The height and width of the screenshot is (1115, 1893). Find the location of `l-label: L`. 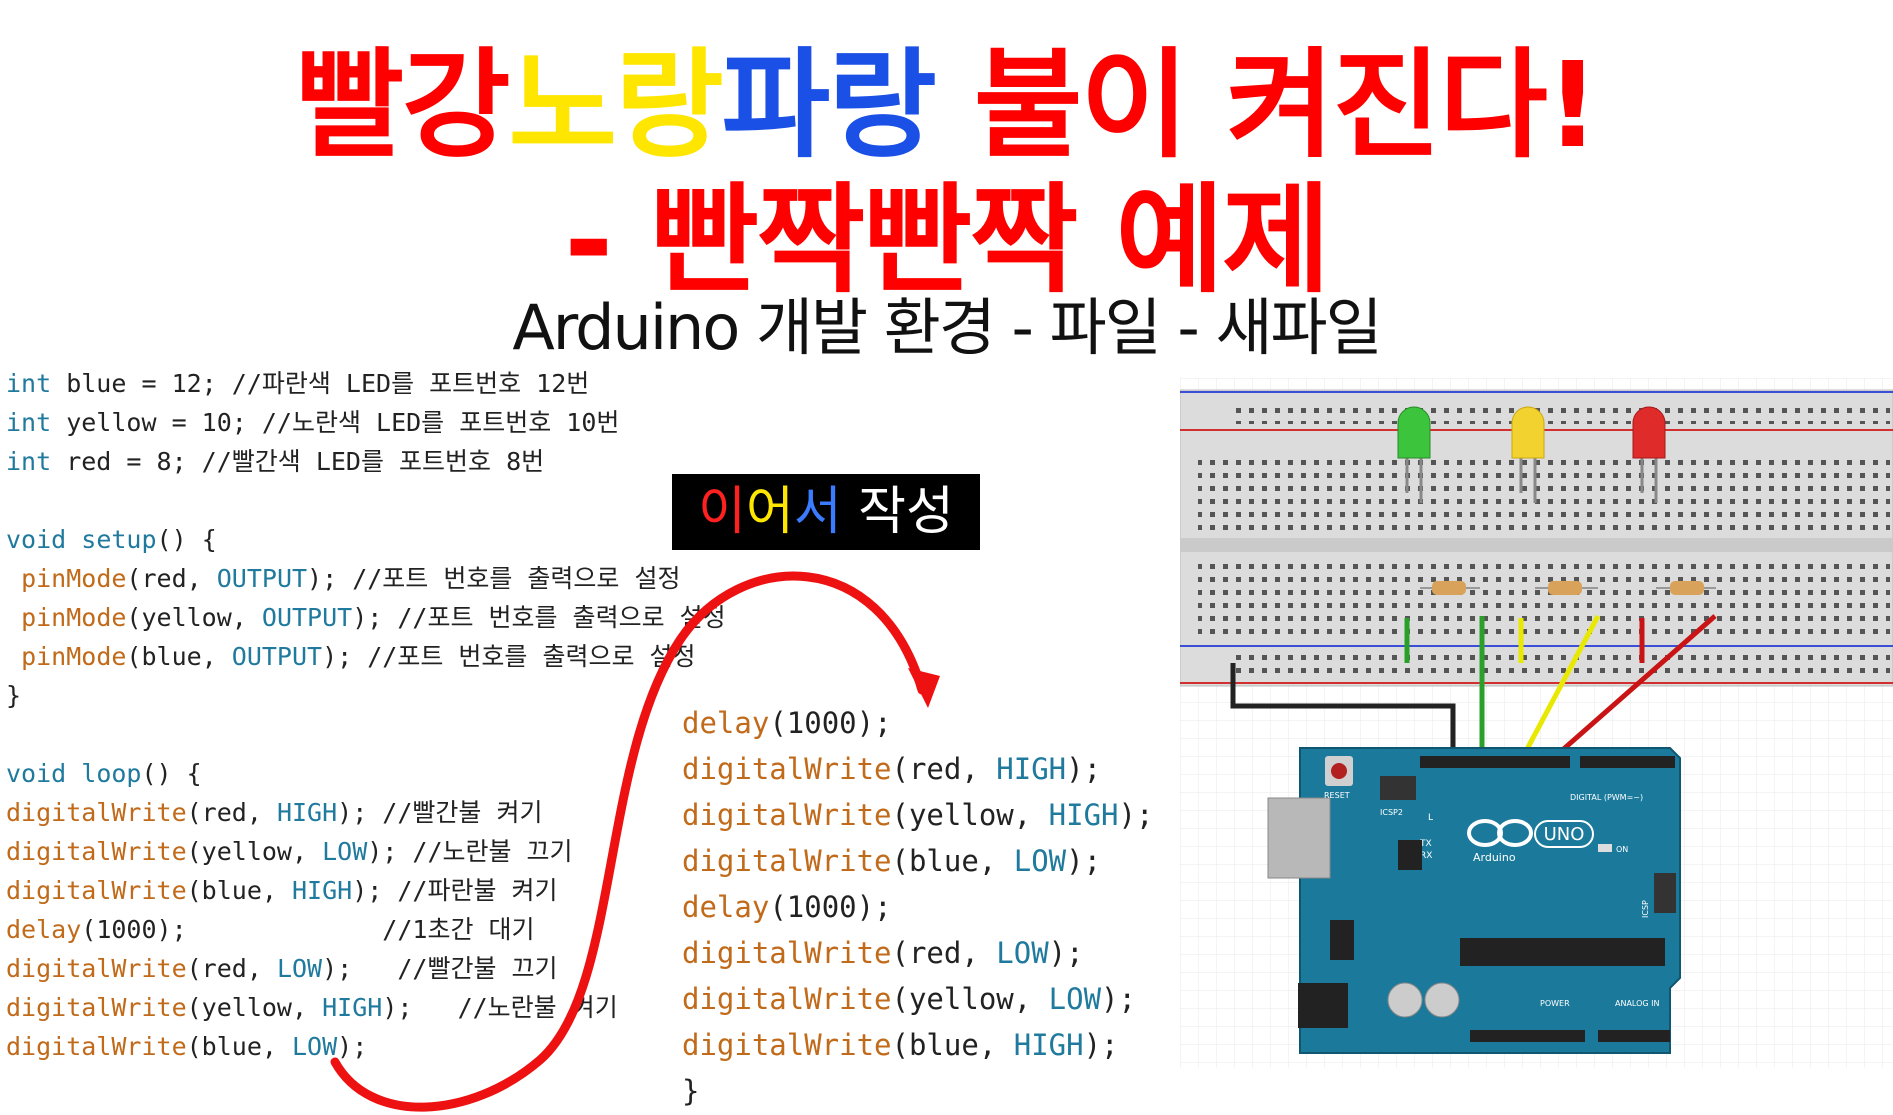

l-label: L is located at coordinates (1430, 818).